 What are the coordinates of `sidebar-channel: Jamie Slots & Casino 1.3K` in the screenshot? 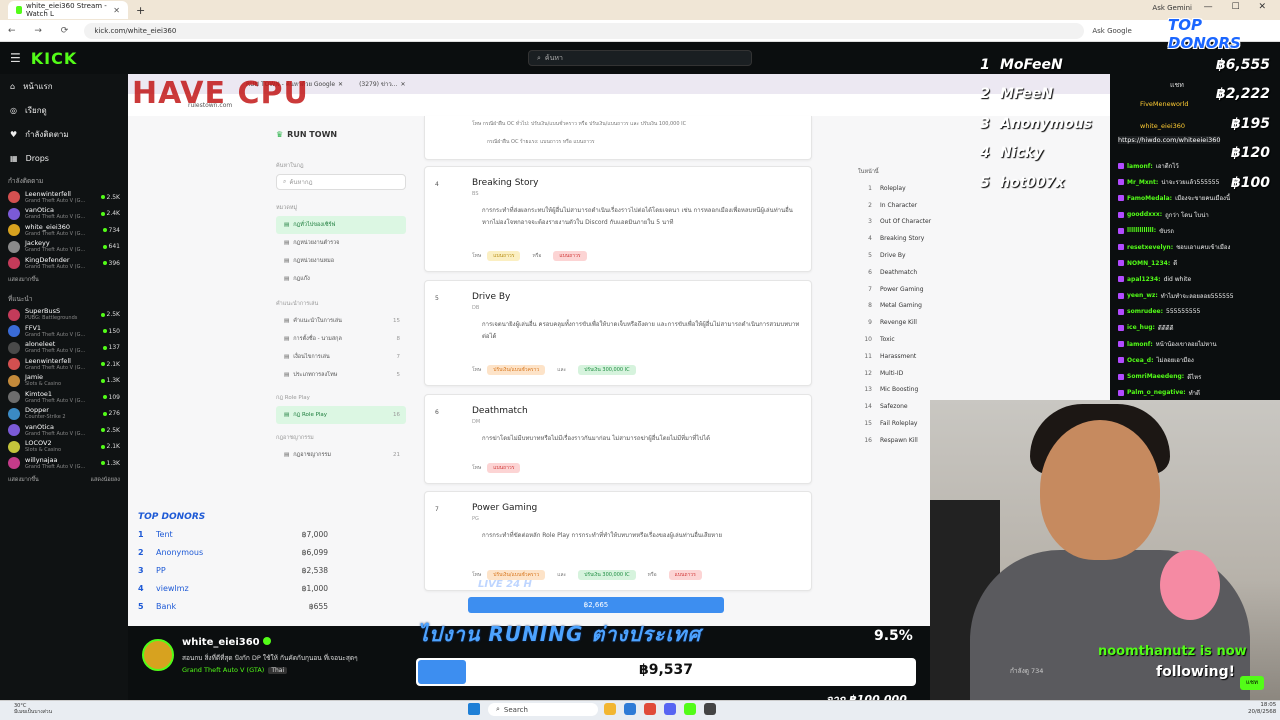 It's located at (64, 381).